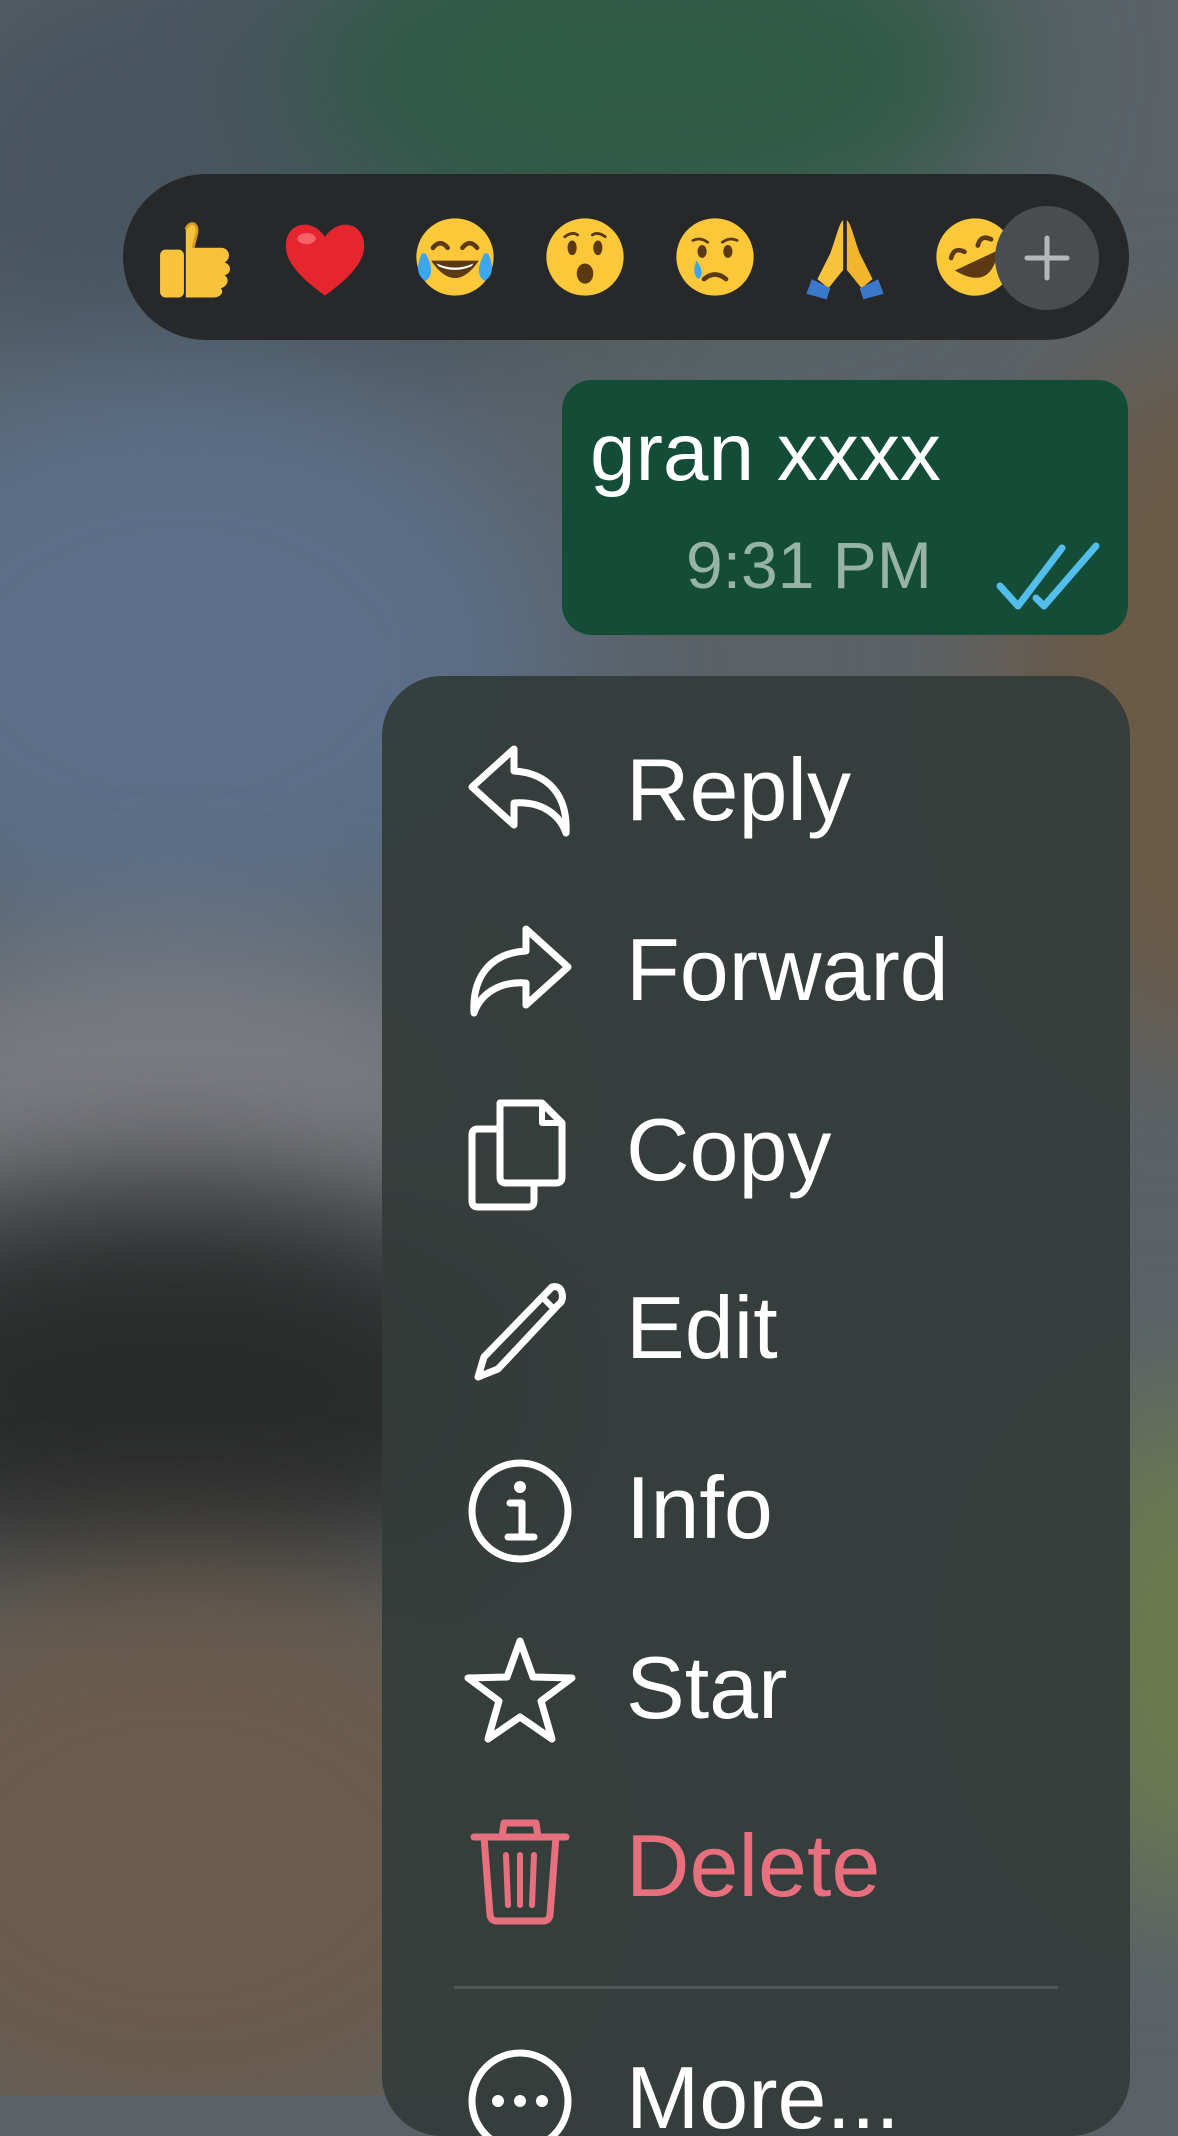 This screenshot has width=1178, height=2136. Describe the element at coordinates (845, 507) in the screenshot. I see `message-bubble: gran xxxx 9:31 PM` at that location.